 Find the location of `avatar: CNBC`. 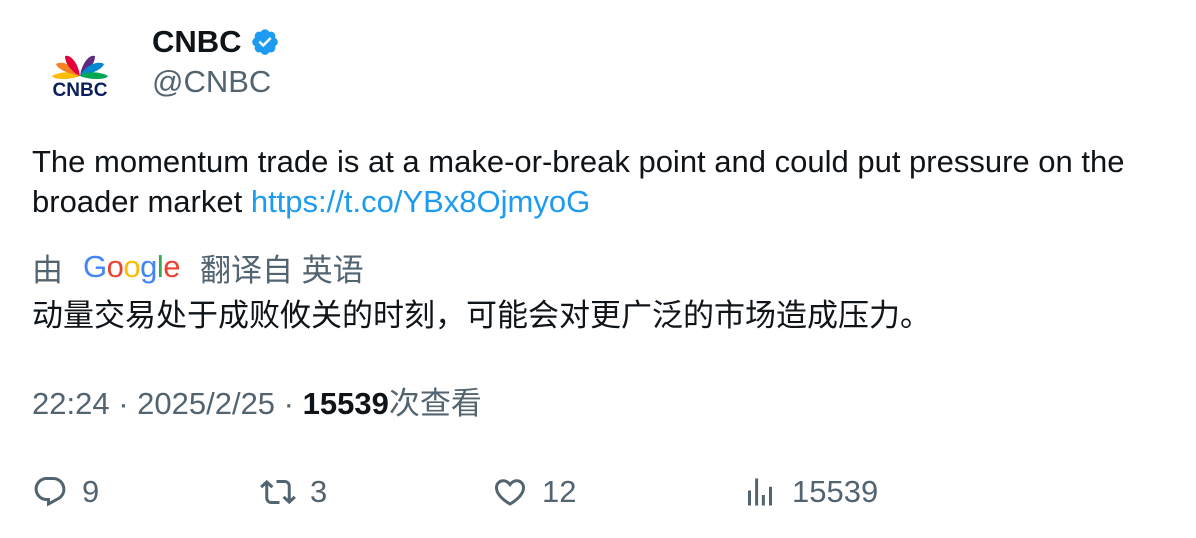

avatar: CNBC is located at coordinates (80, 72).